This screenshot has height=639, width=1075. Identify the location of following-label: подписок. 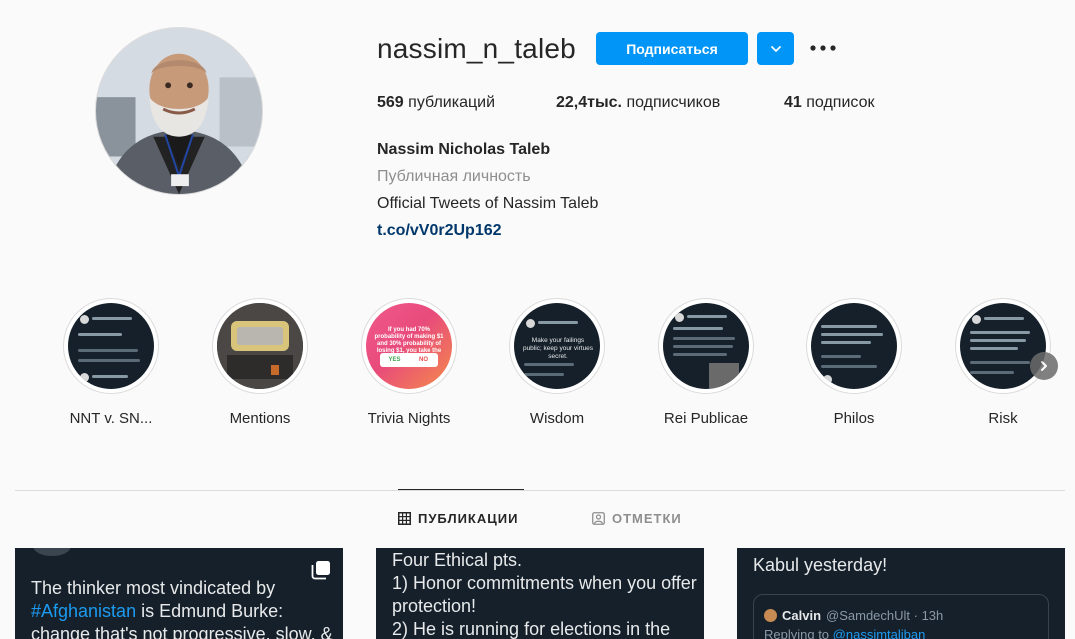
(840, 102).